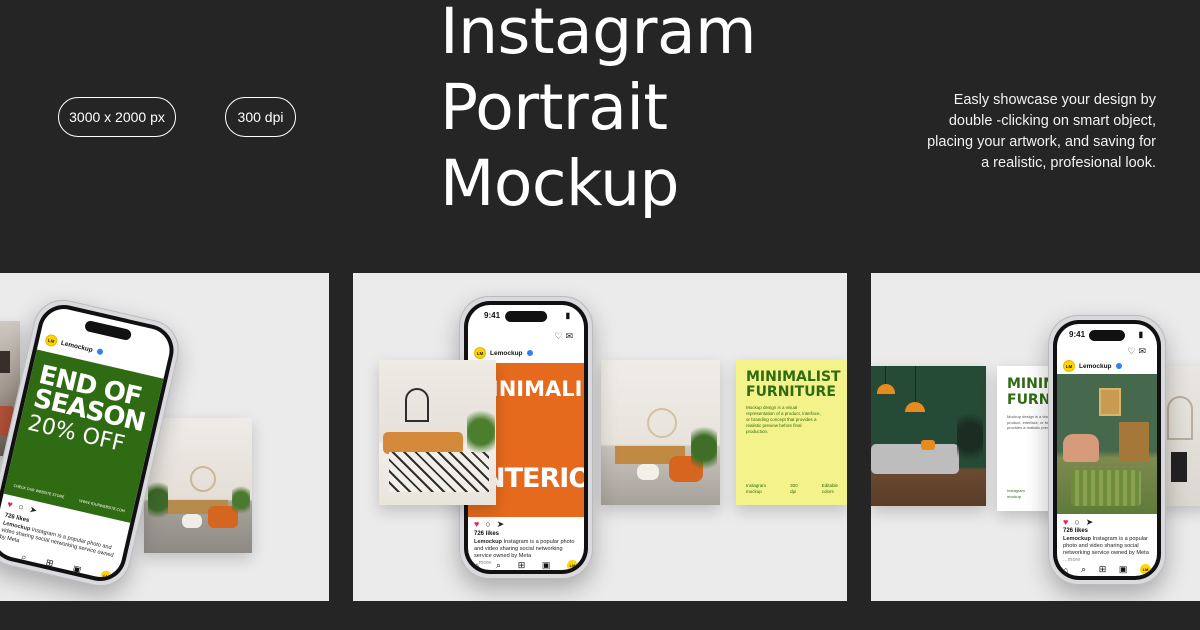  I want to click on resolution-pill: 3000 x 2000 px, so click(117, 117).